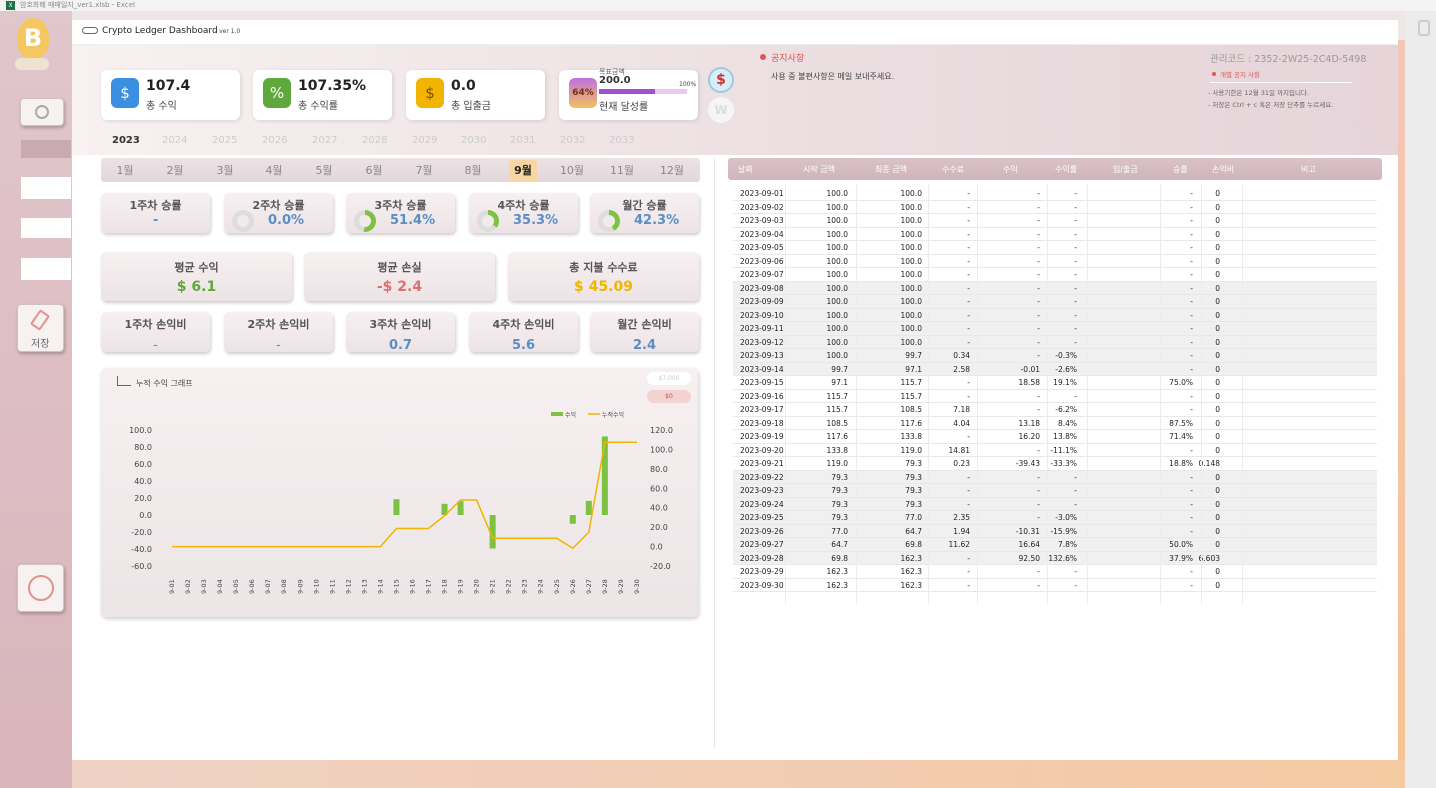 Image resolution: width=1436 pixels, height=788 pixels. Describe the element at coordinates (1055, 302) in the screenshot. I see `table-row: 2023-09-09 100.0 100.0 - - - - 0` at that location.